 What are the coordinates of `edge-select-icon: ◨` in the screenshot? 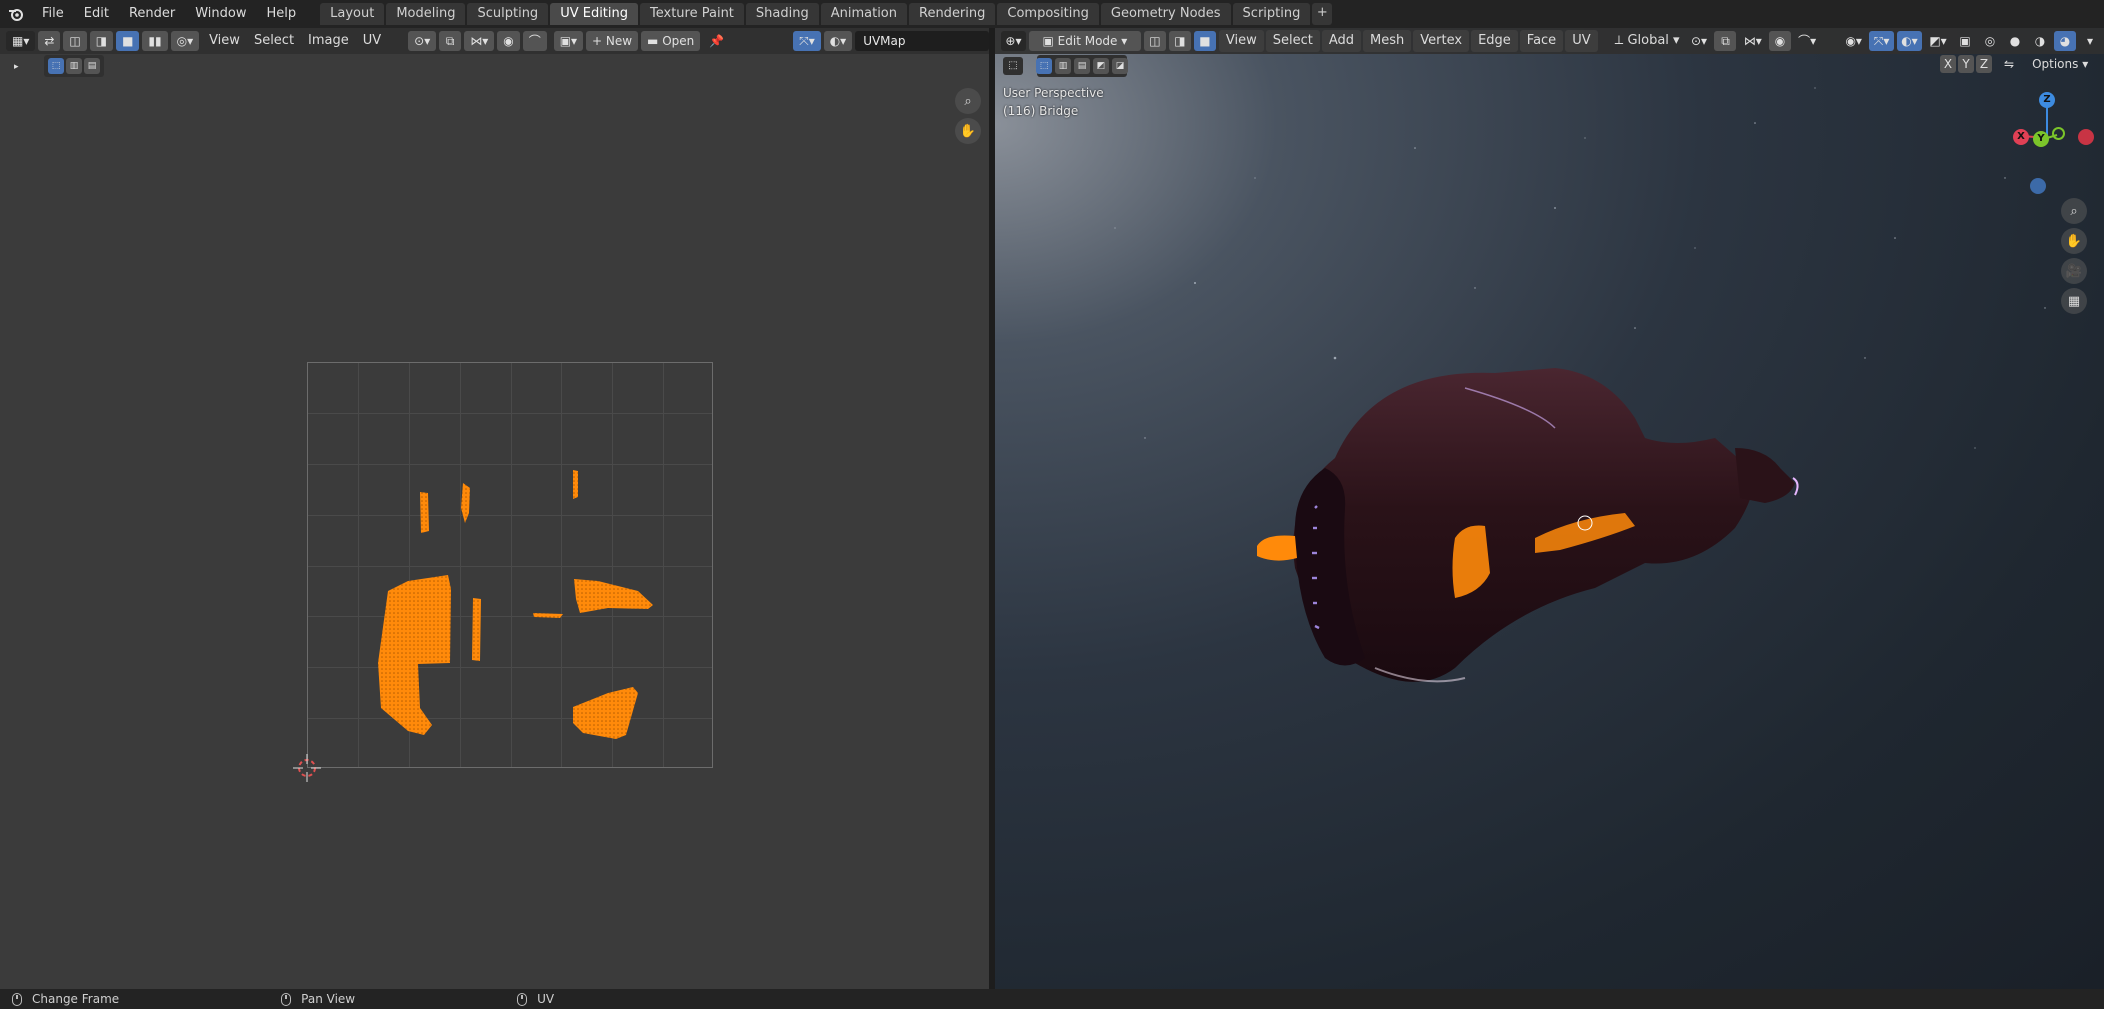 It's located at (101, 41).